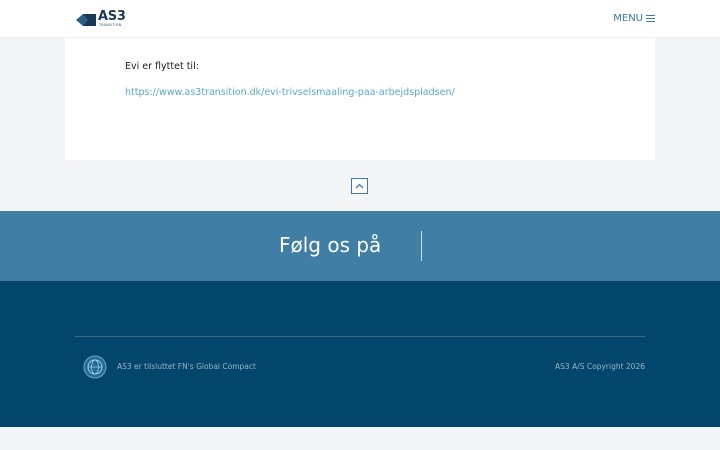  I want to click on copyright-text: AS3 A/S Copyright 2026, so click(600, 366).